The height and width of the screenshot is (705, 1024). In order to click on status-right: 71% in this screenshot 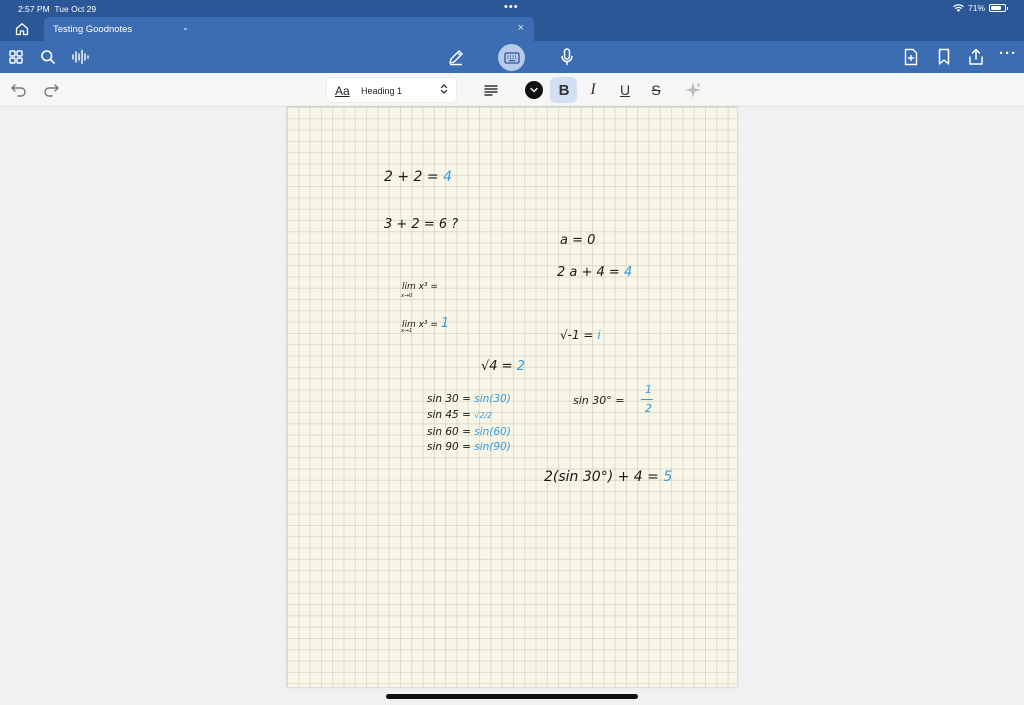, I will do `click(980, 8)`.